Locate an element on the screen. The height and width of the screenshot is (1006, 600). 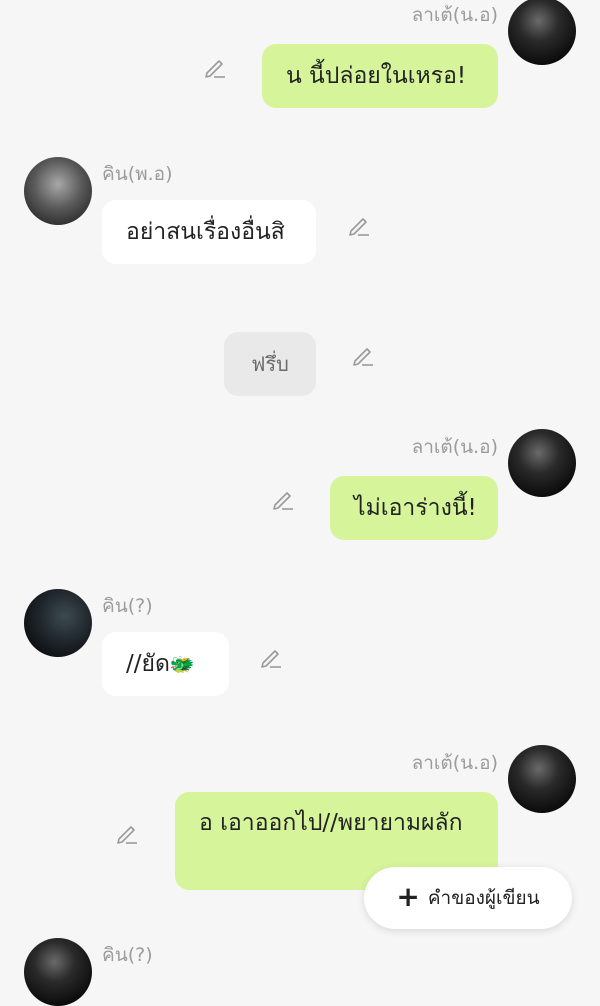
message-text: อย่าสนเรื่องอื่นสิ is located at coordinates (205, 232).